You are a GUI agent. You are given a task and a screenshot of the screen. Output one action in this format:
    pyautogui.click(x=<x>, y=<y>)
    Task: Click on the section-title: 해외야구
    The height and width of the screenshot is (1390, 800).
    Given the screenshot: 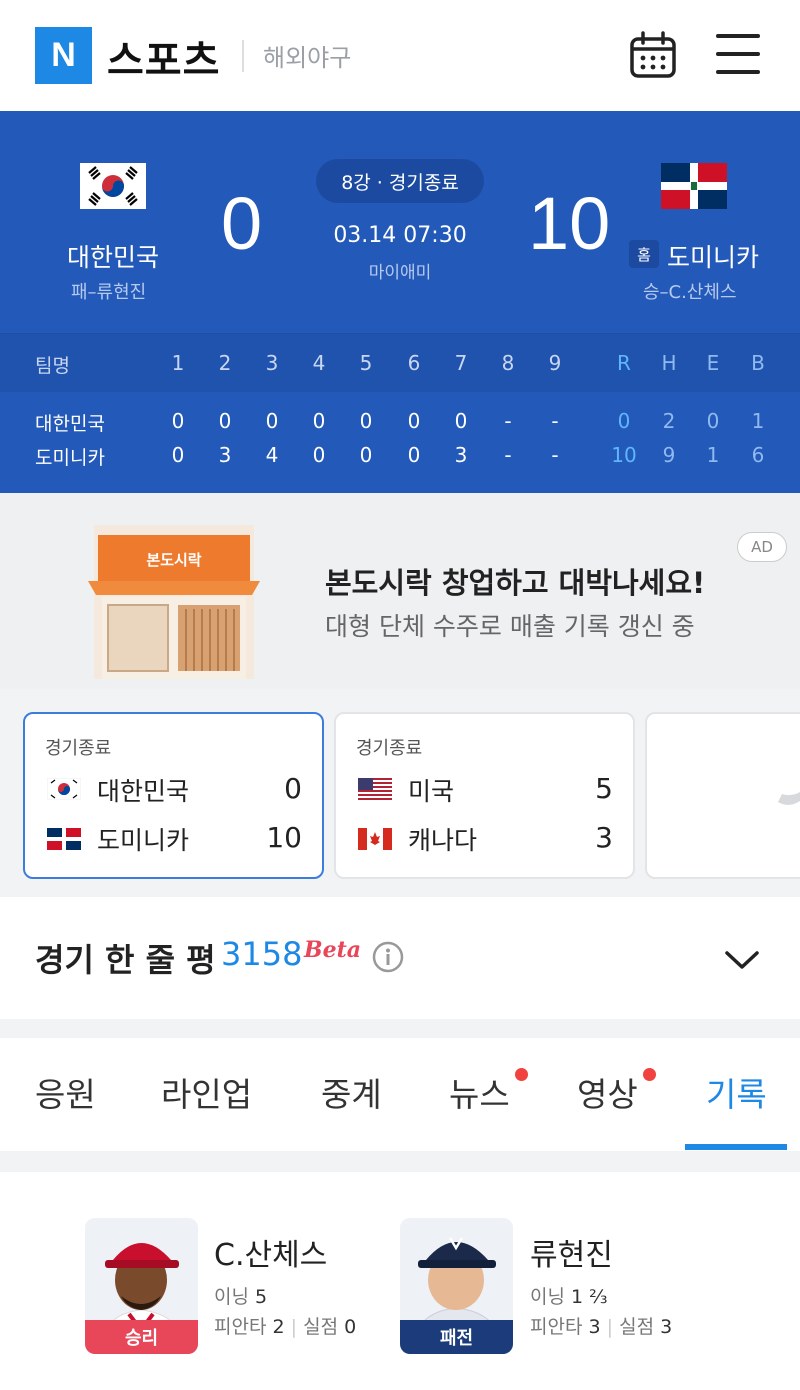 What is the action you would take?
    pyautogui.click(x=307, y=55)
    